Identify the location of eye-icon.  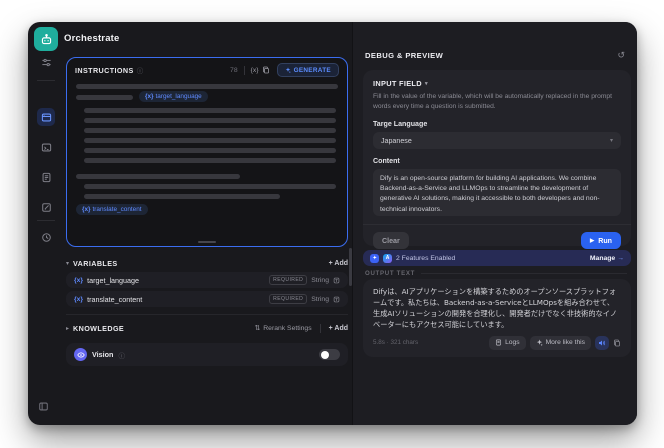
(80, 354).